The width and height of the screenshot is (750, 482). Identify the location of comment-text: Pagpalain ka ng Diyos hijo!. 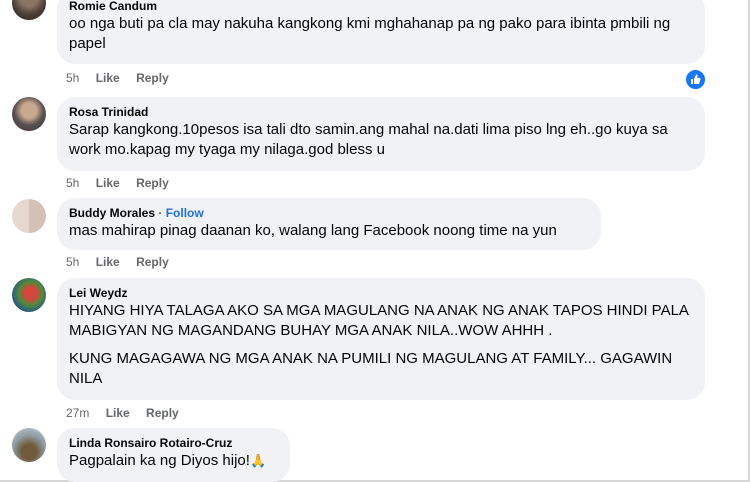
(159, 460).